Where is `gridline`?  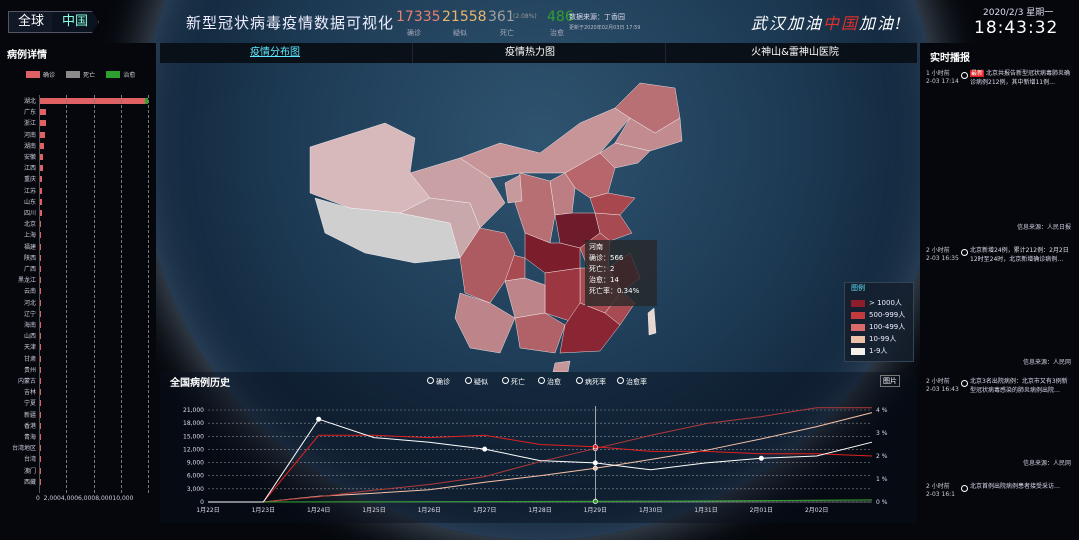 gridline is located at coordinates (121, 294).